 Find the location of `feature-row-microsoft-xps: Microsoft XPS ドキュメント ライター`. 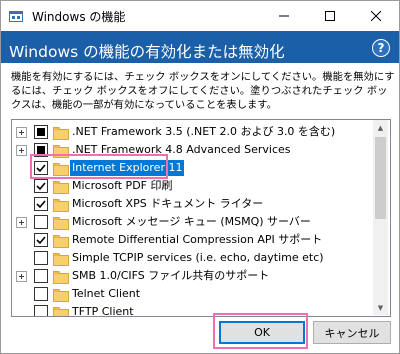

feature-row-microsoft-xps: Microsoft XPS ドキュメント ライター is located at coordinates (192, 204).